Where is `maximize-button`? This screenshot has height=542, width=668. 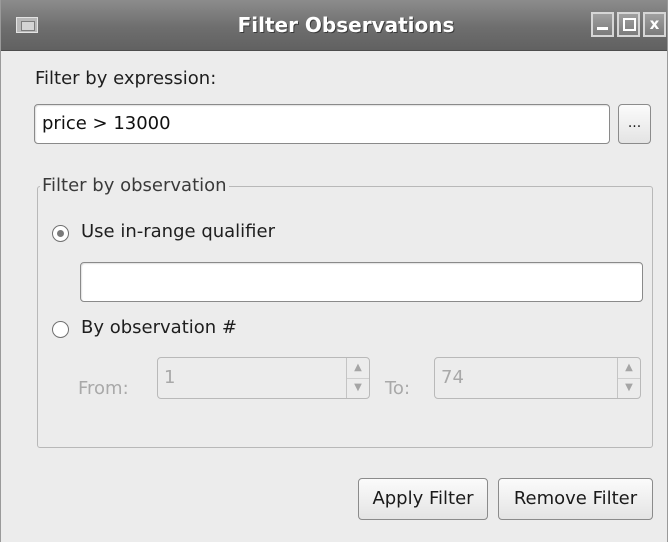
maximize-button is located at coordinates (628, 24).